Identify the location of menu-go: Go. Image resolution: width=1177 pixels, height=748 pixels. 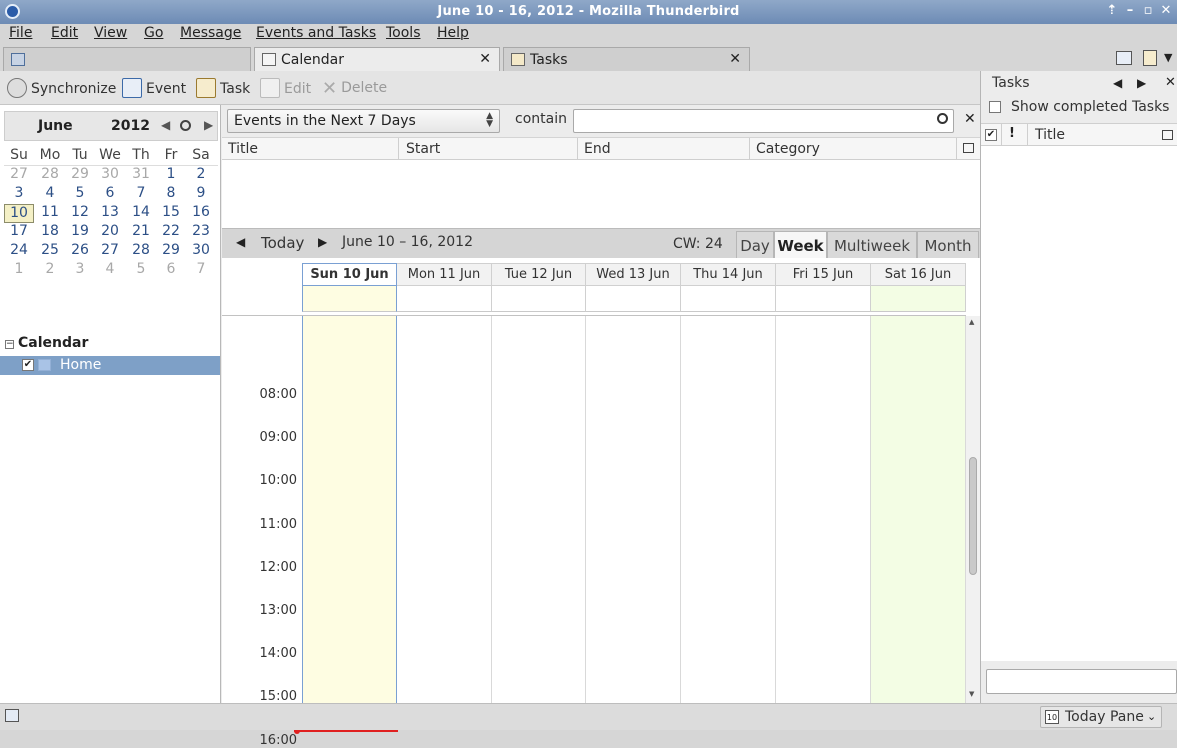
(153, 33).